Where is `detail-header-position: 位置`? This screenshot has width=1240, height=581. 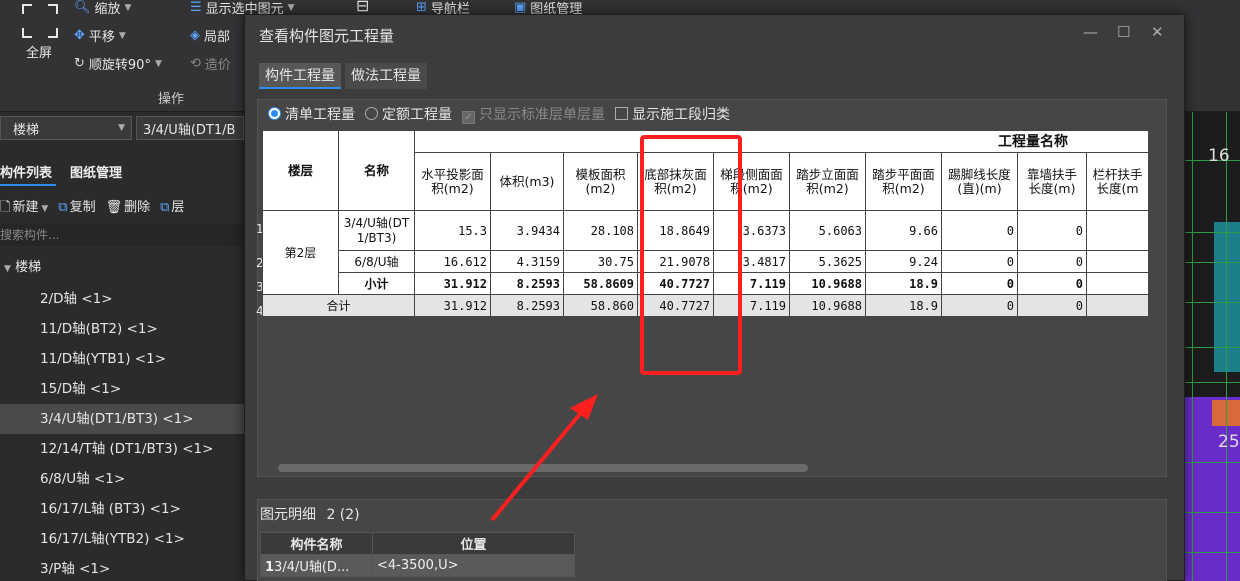
detail-header-position: 位置 is located at coordinates (473, 543).